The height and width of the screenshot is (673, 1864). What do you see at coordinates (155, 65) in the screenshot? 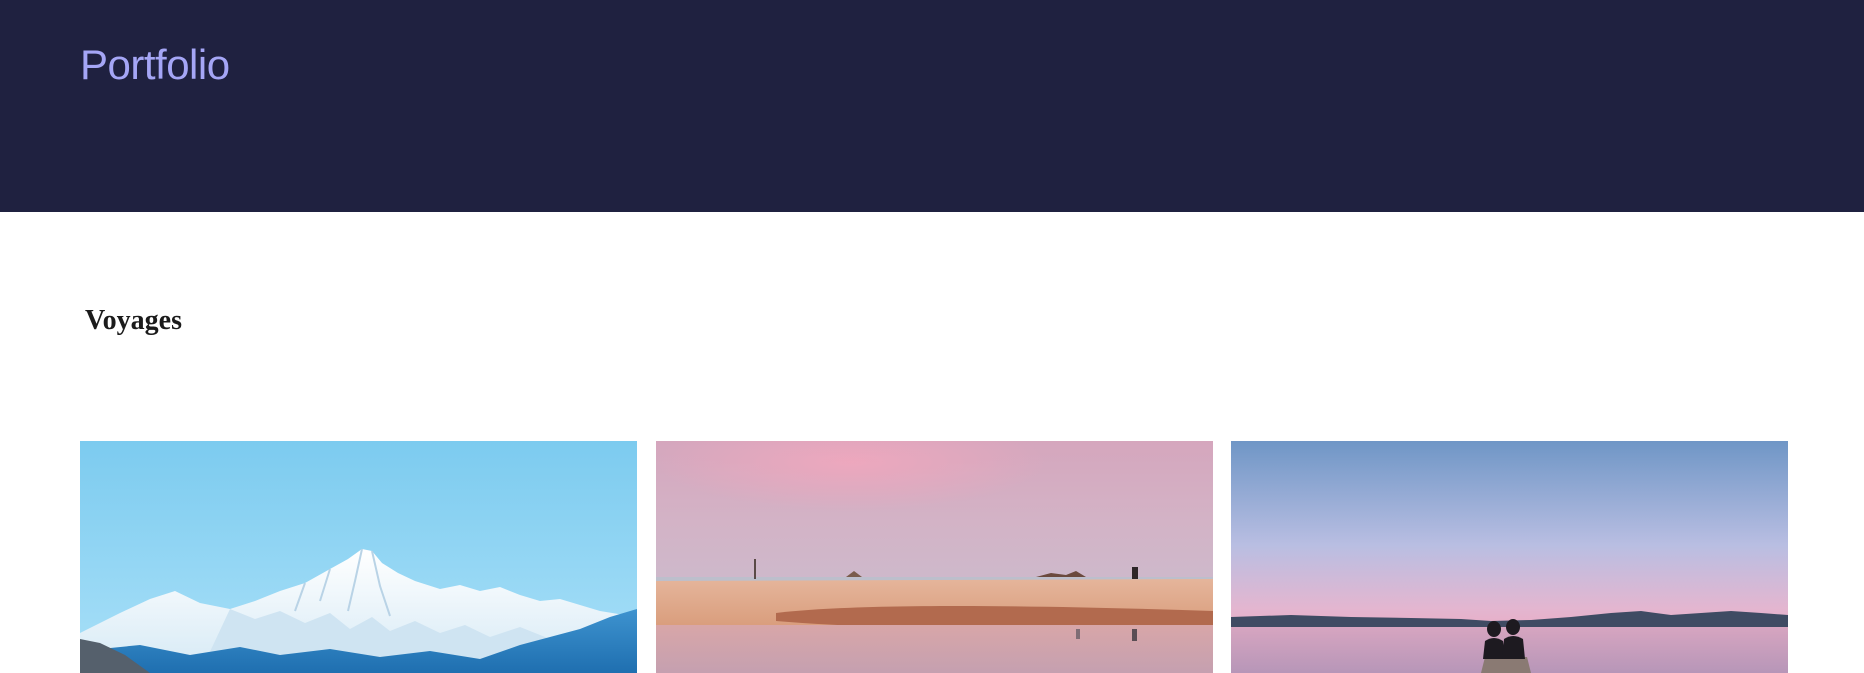
I see `site-logo: Portfolio` at bounding box center [155, 65].